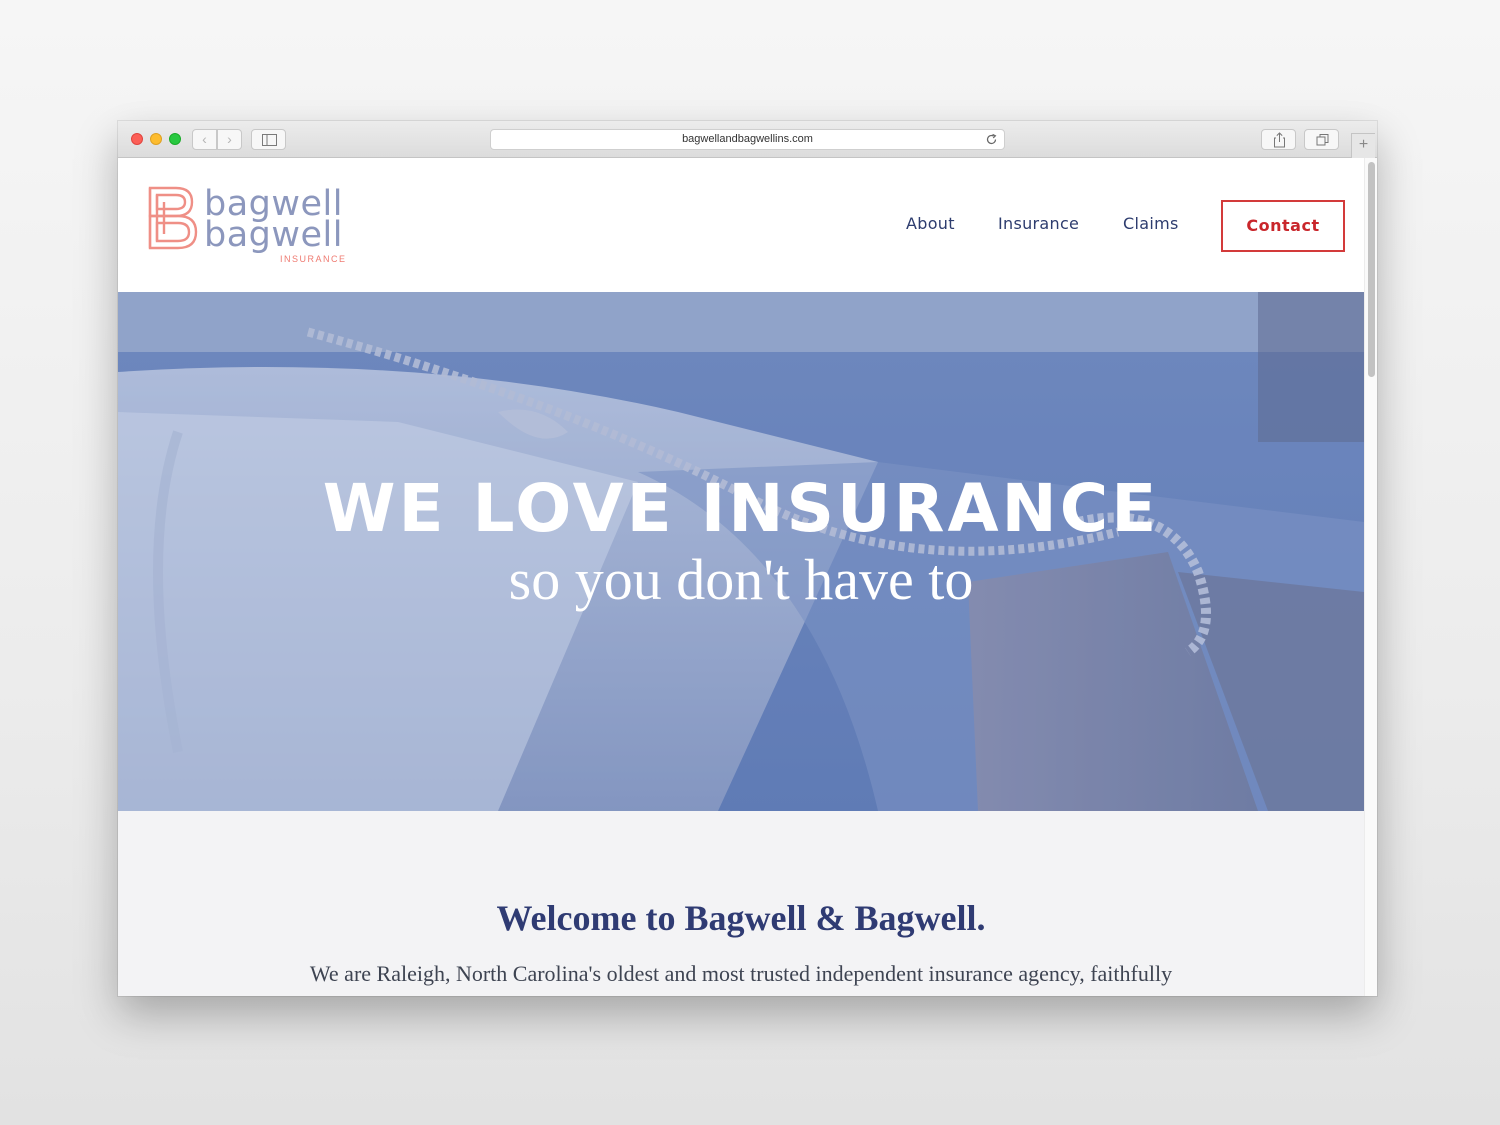  What do you see at coordinates (1370, 577) in the screenshot?
I see `page-scrollbar` at bounding box center [1370, 577].